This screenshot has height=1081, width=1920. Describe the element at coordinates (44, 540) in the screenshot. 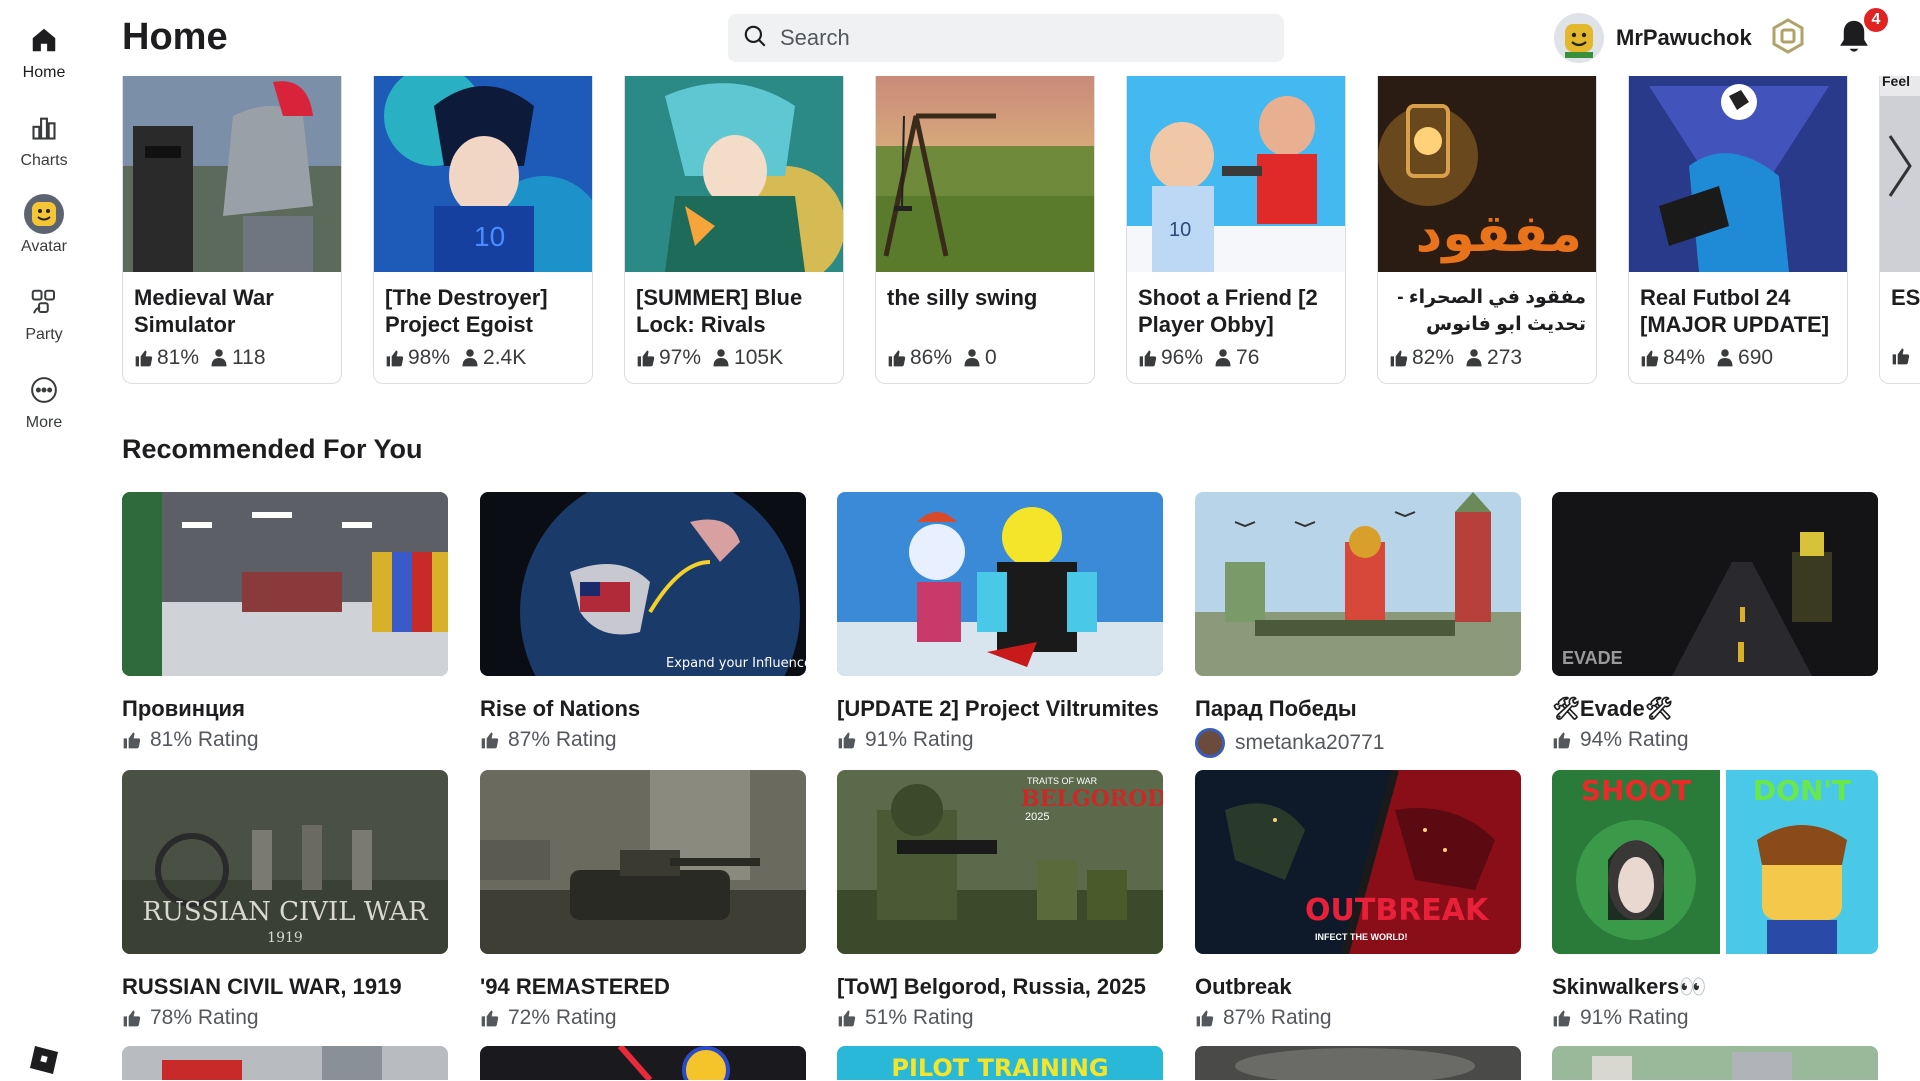

I see `sidebar: Home Charts Avatar Party More` at that location.